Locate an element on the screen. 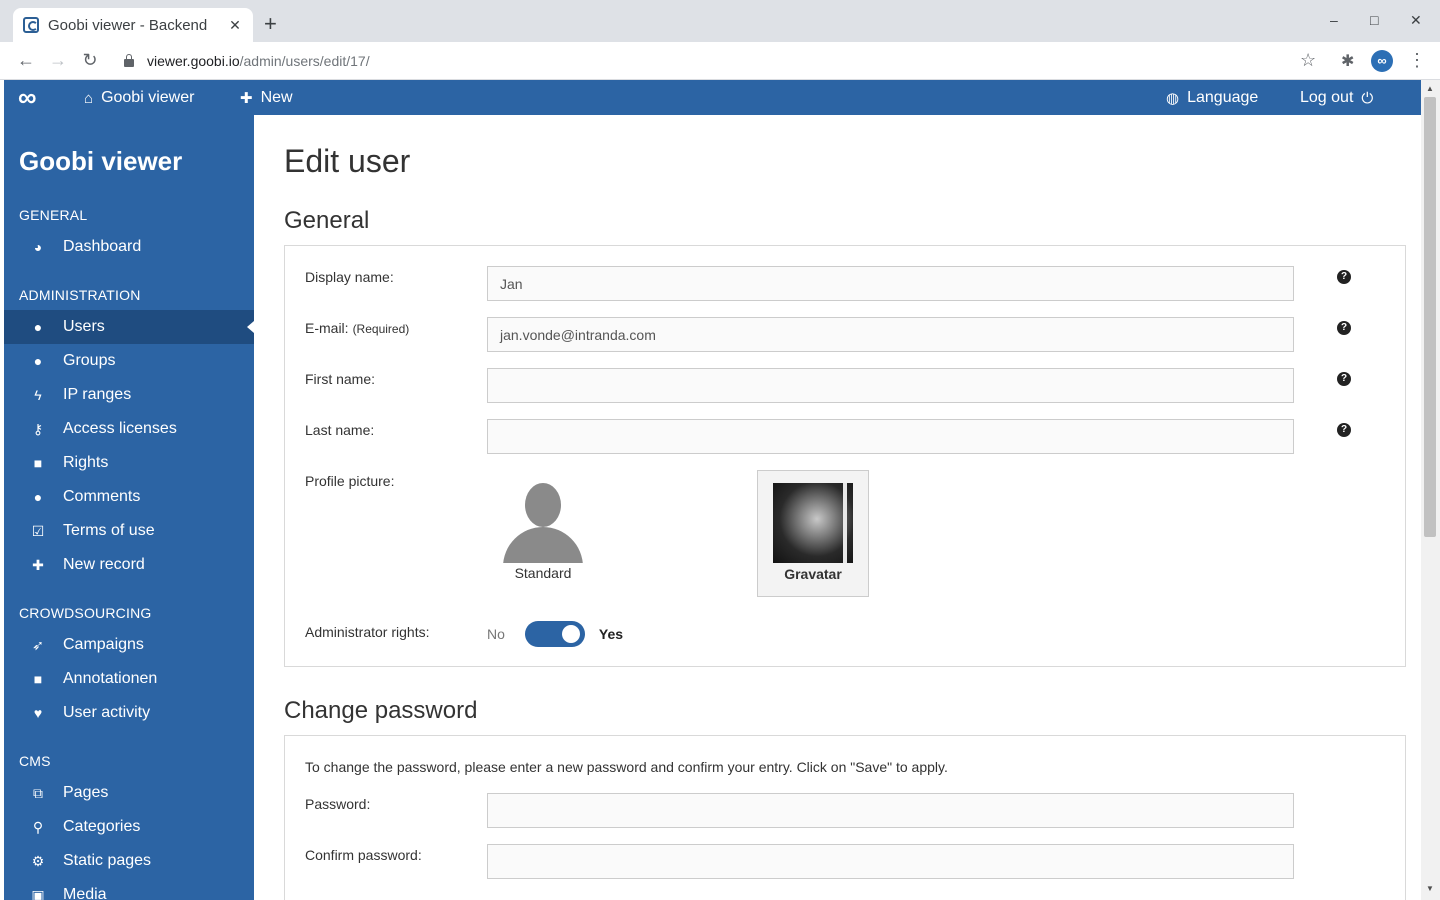 This screenshot has width=1440, height=900. section-crowdsourcing: CROWDSOURCING is located at coordinates (85, 613).